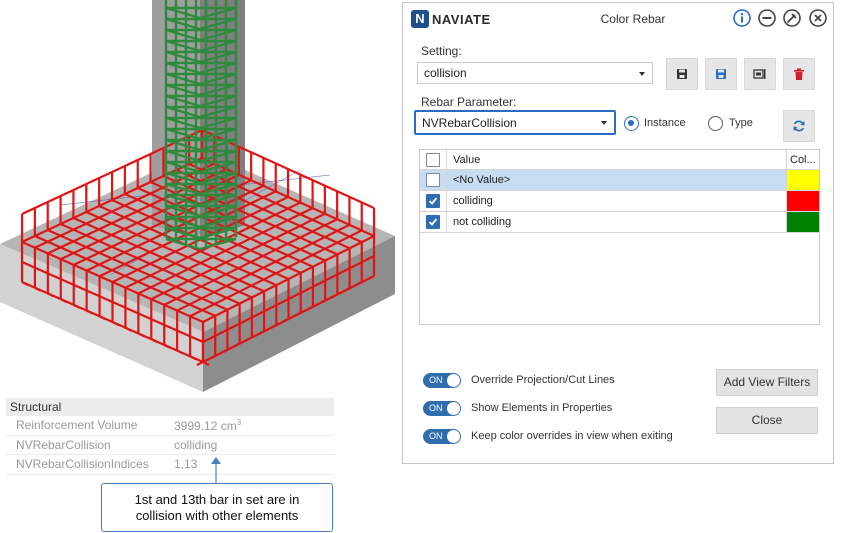 The image size is (850, 533). Describe the element at coordinates (170, 465) in the screenshot. I see `property-row: NVRebarCollisionIndices 1,13` at that location.